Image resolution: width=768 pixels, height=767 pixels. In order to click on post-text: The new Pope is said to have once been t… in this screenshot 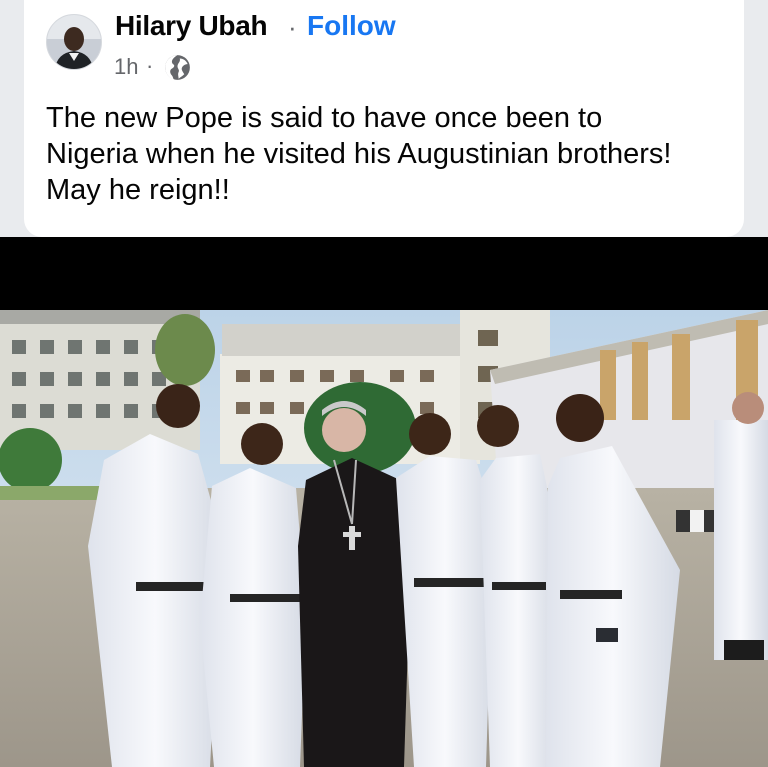, I will do `click(359, 154)`.